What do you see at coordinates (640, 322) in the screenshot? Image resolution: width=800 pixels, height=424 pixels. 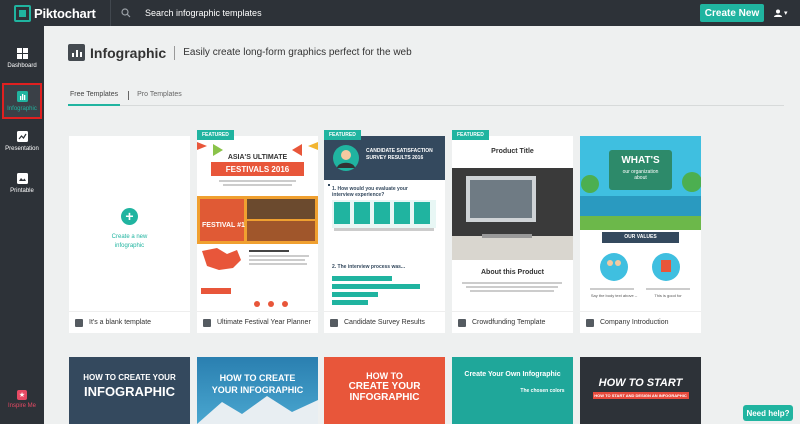 I see `template-name: Company Introduction` at bounding box center [640, 322].